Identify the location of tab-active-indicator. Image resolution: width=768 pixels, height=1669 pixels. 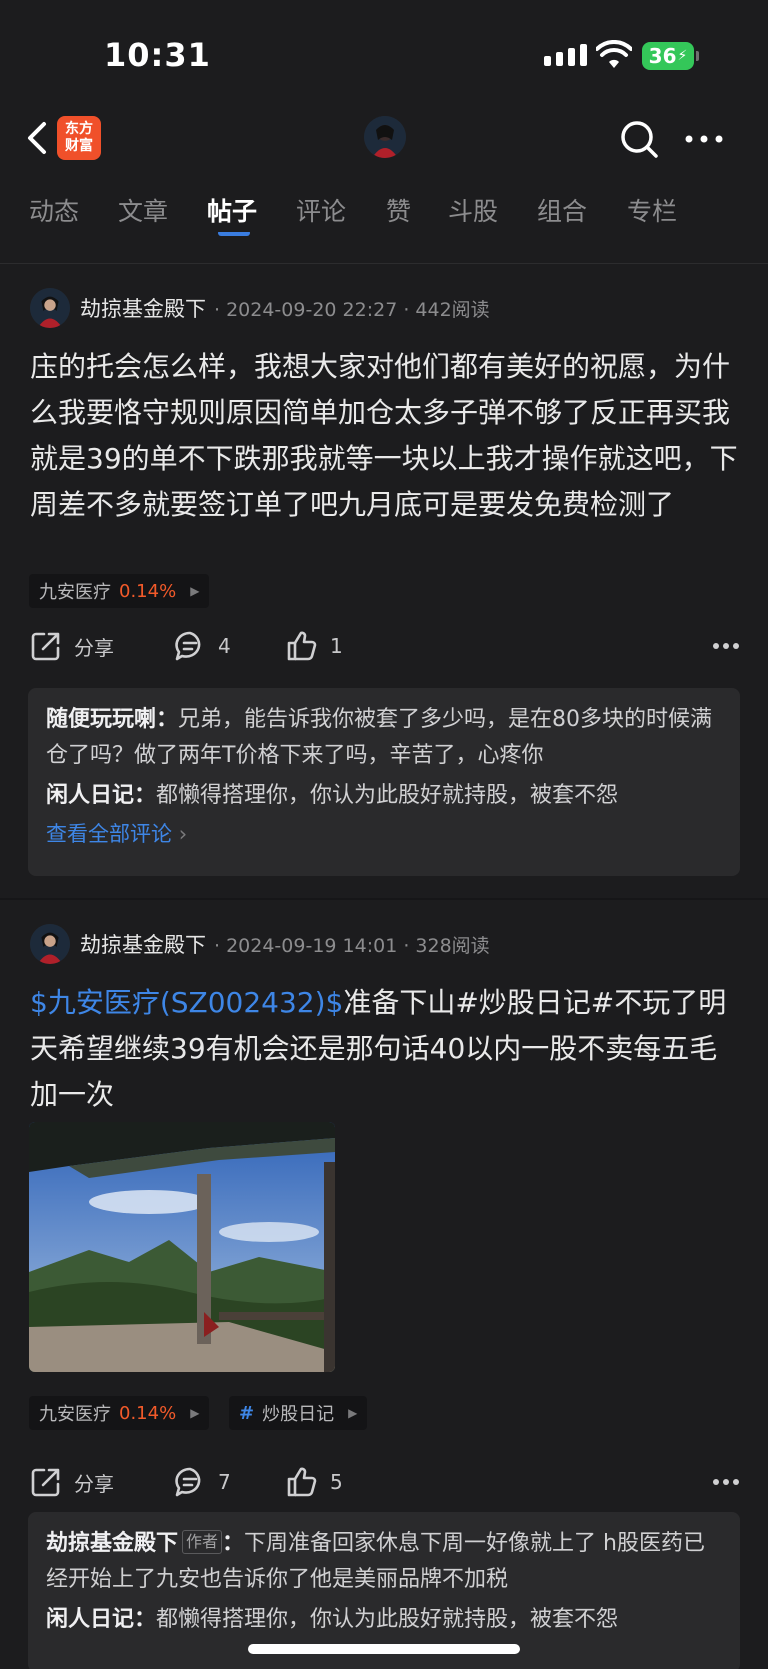
(234, 233).